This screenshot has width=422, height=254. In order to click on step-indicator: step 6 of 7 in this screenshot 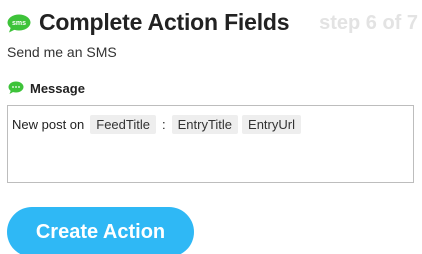, I will do `click(368, 23)`.